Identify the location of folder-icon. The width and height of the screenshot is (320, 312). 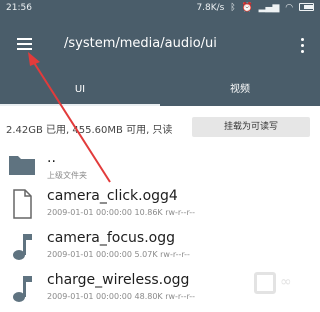
(22, 165).